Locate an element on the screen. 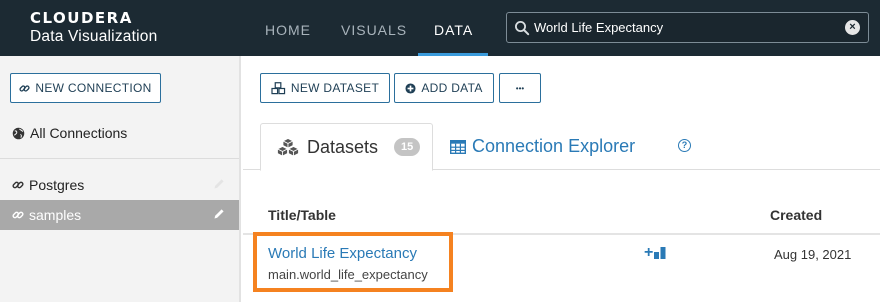 The image size is (880, 302). new-dataset-label: NEW DATASET is located at coordinates (335, 88).